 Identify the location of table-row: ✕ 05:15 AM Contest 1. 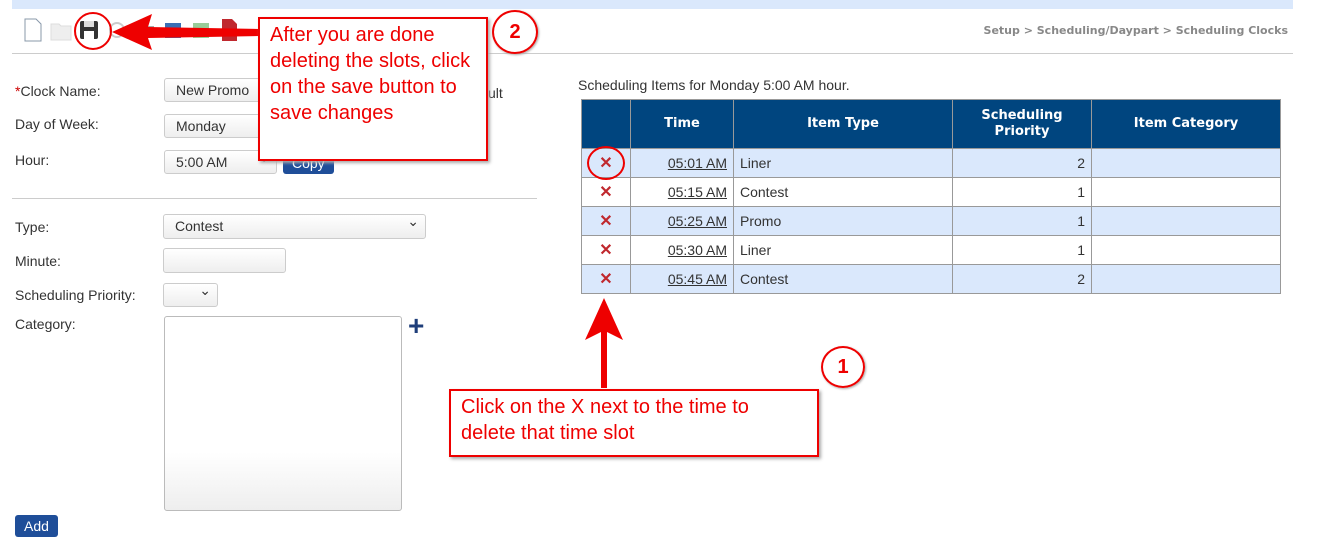
(931, 192).